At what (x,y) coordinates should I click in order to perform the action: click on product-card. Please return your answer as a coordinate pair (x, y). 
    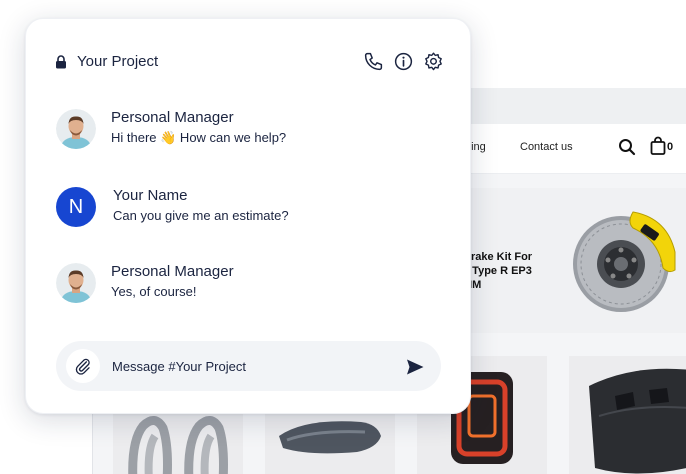
    Looking at the image, I should click on (627, 415).